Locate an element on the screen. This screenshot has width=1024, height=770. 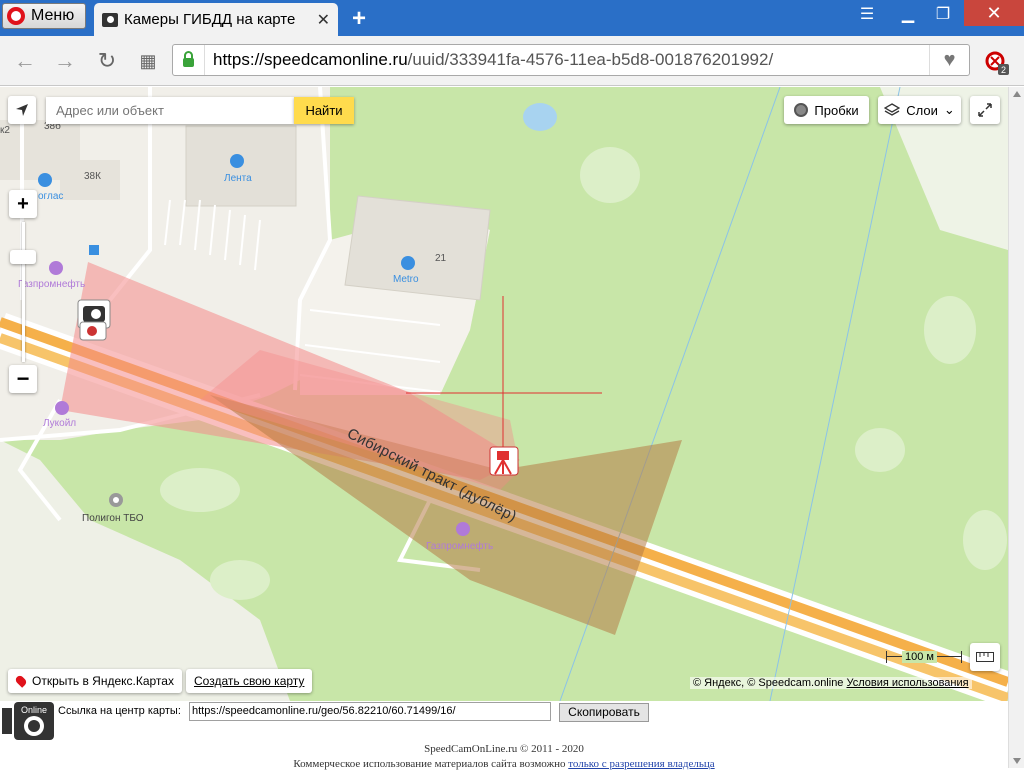
owner-permission-link: только с разрешения владельца is located at coordinates (641, 764).